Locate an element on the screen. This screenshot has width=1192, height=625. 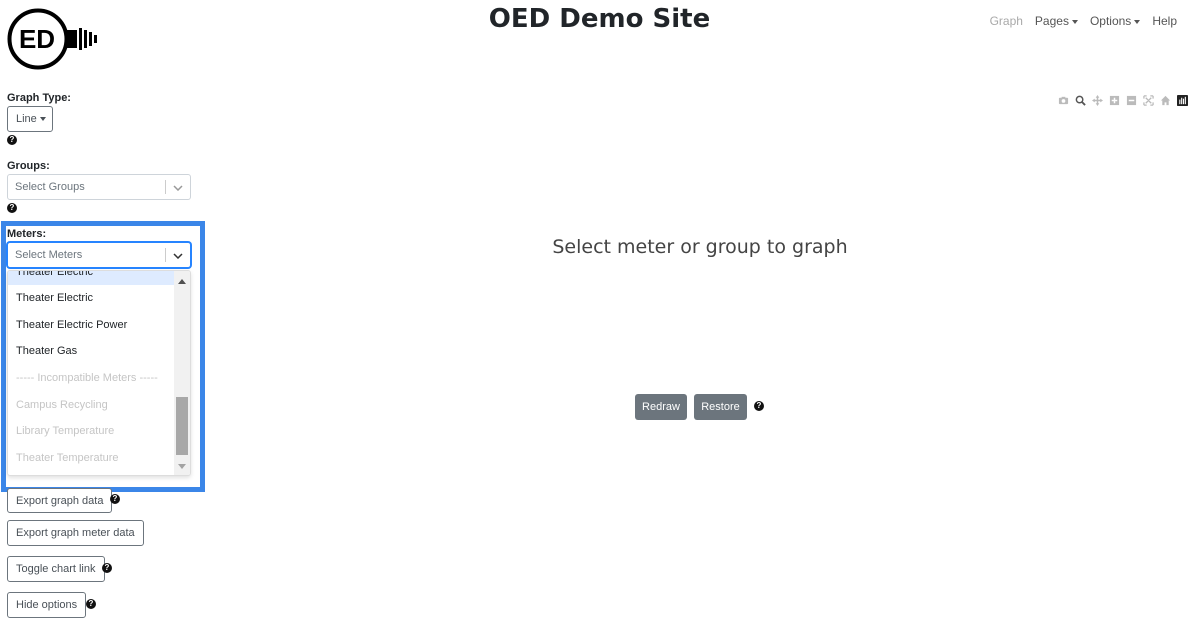
zoom-icon is located at coordinates (1080, 100).